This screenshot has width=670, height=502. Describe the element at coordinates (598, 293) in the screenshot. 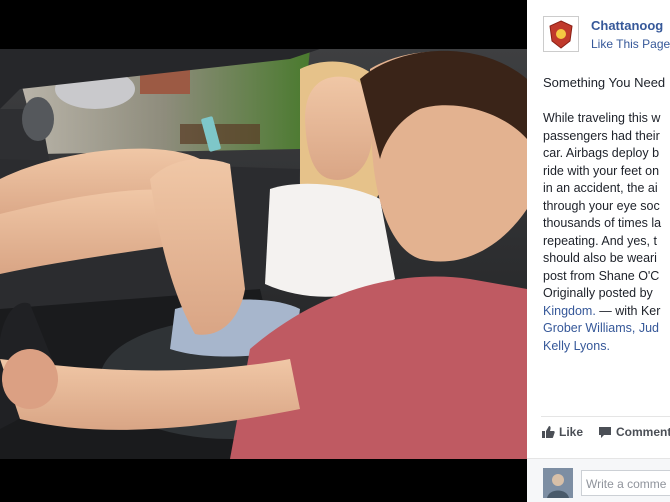

I see `post-line: Originally posted by` at that location.